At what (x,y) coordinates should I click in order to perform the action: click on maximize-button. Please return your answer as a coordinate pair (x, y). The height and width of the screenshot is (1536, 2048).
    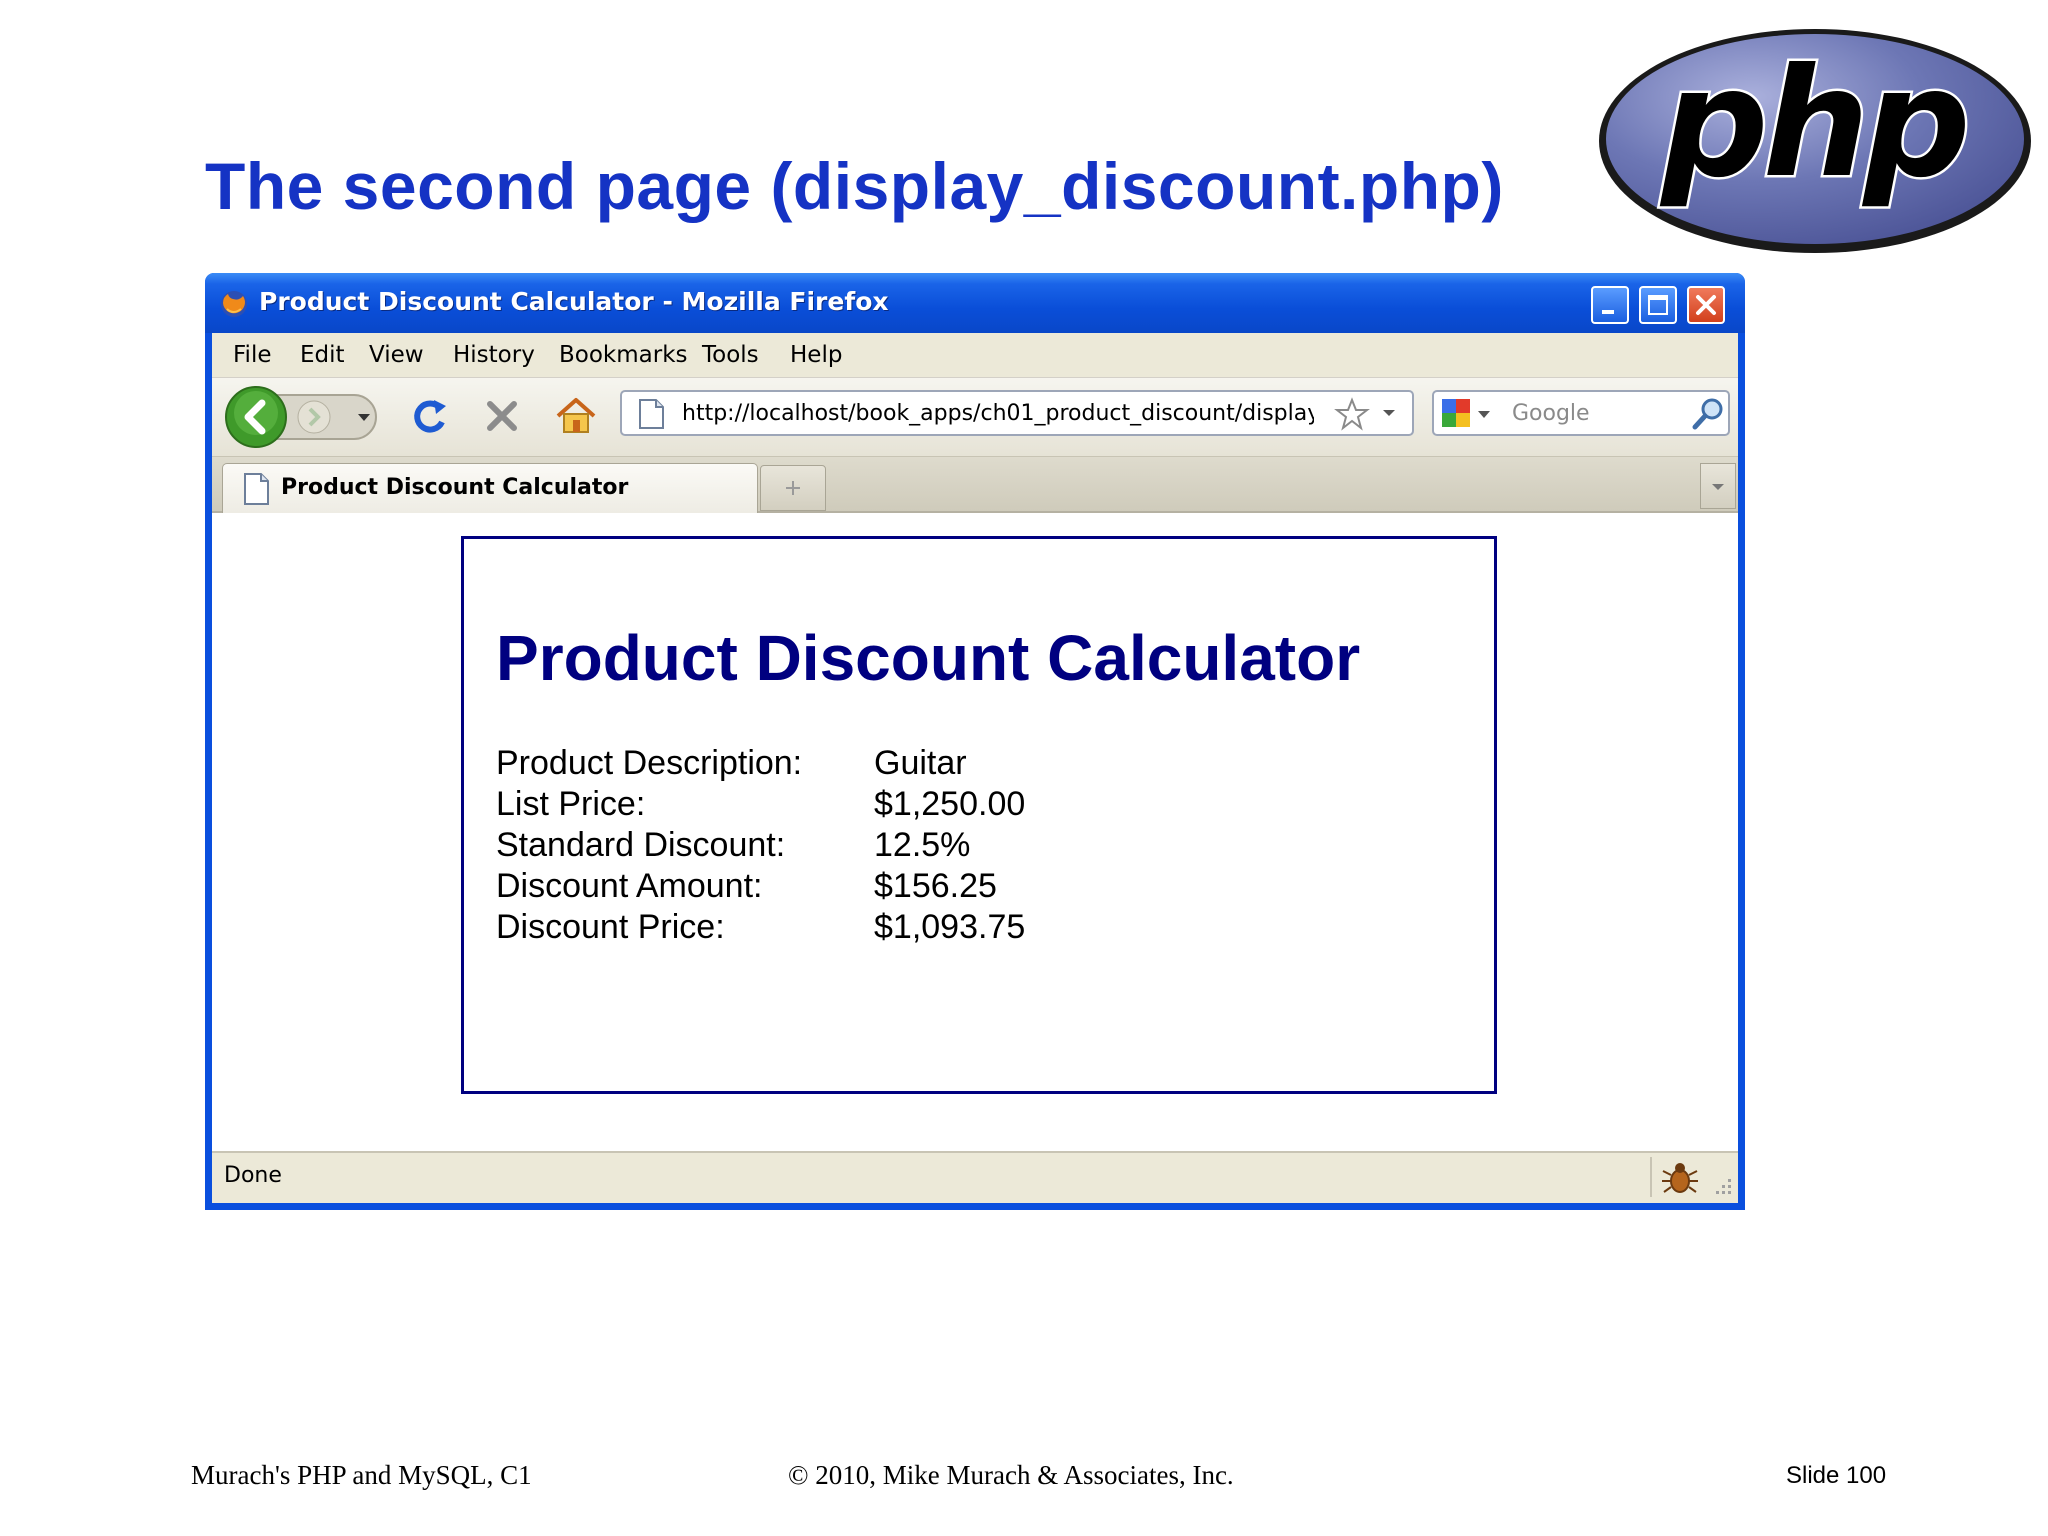
    Looking at the image, I should click on (1658, 305).